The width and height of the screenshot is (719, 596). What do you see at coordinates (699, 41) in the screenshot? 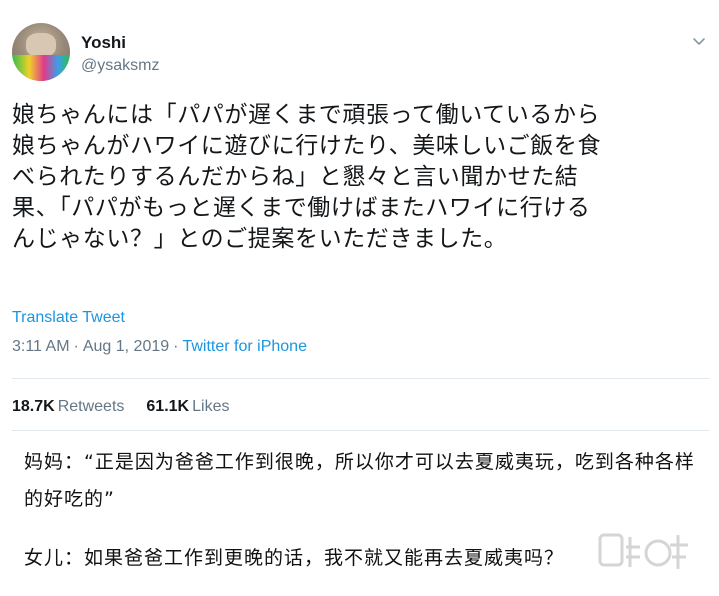
I see `chevron-down-icon` at bounding box center [699, 41].